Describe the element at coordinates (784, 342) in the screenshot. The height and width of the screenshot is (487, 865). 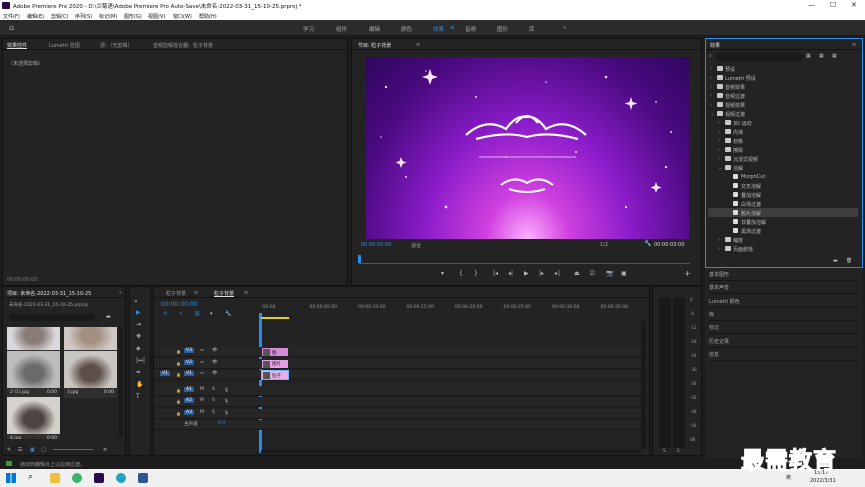
I see `side-panel-tab: 历史记录` at that location.